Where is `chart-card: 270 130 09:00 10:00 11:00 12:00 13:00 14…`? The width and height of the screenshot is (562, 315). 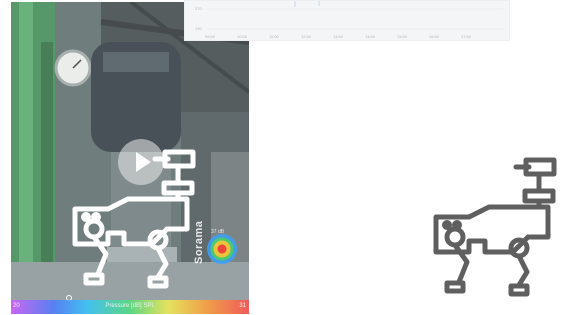 chart-card: 270 130 09:00 10:00 11:00 12:00 13:00 14… is located at coordinates (347, 20).